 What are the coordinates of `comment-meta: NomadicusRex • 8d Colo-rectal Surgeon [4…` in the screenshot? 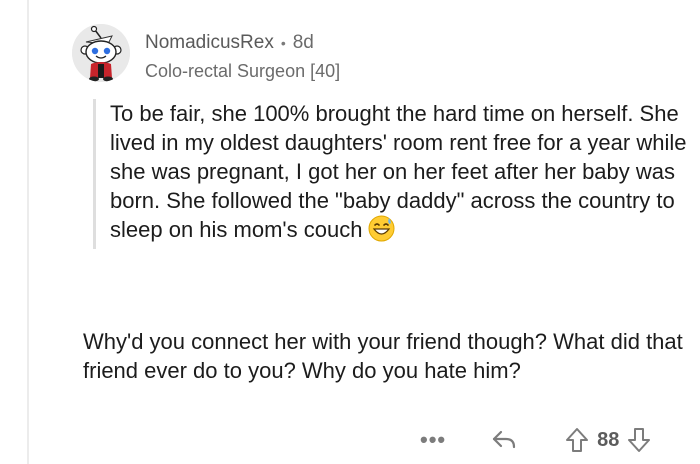 It's located at (242, 56).